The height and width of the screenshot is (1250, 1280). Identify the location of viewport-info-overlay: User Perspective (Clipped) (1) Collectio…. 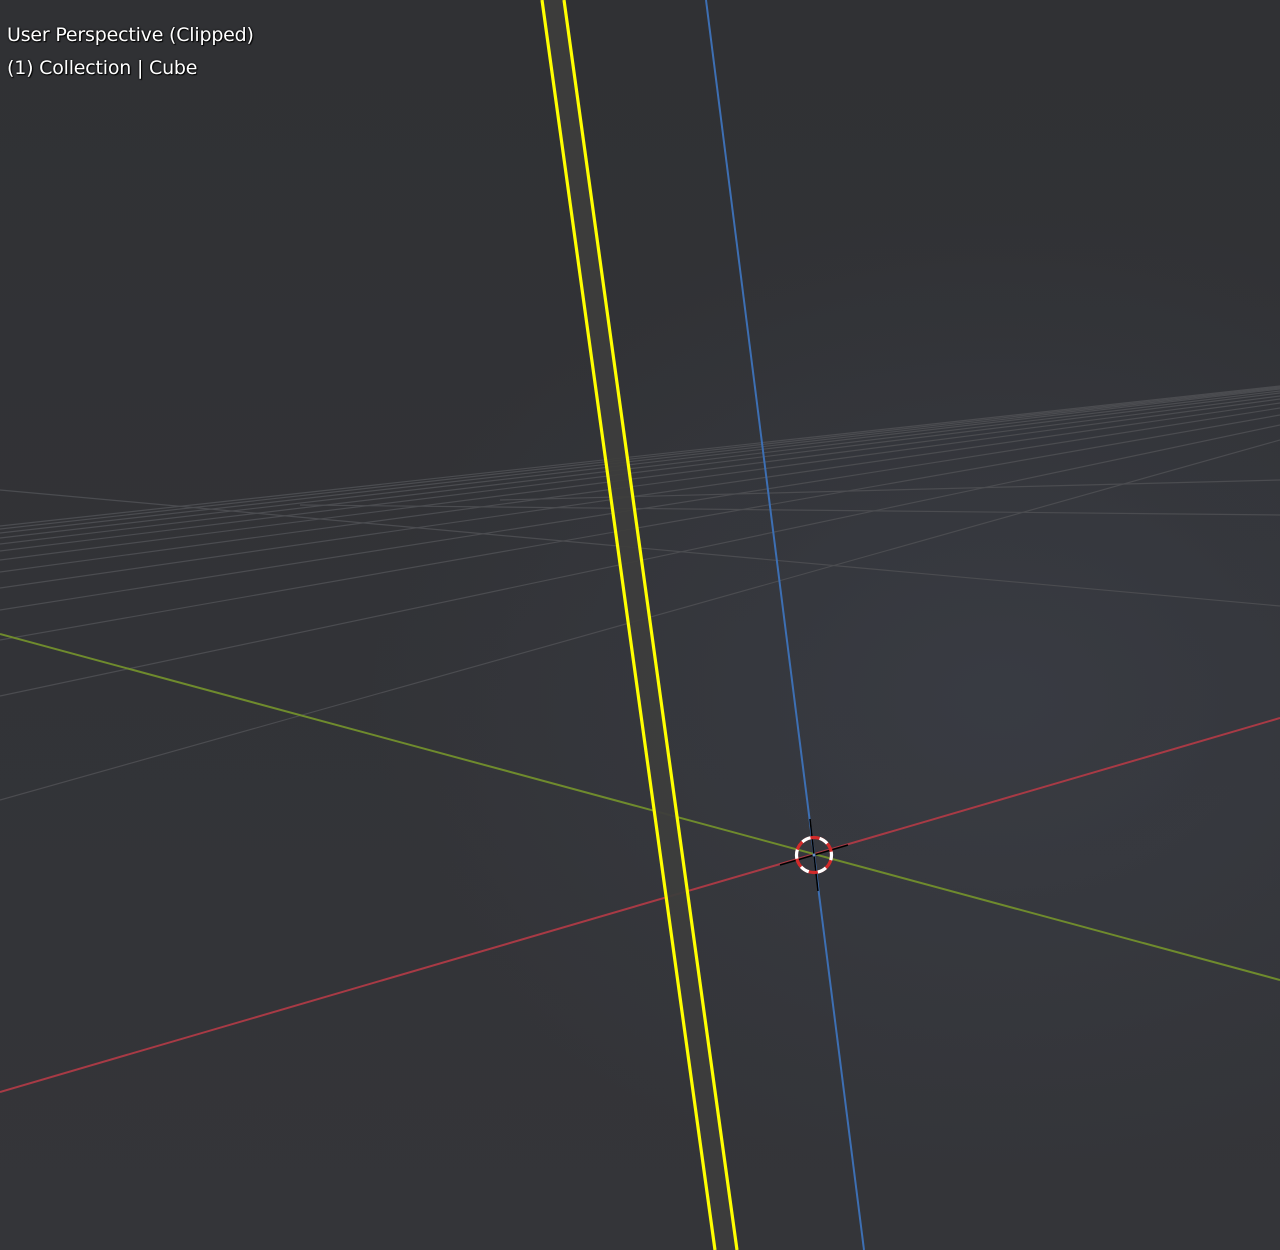
(130, 52).